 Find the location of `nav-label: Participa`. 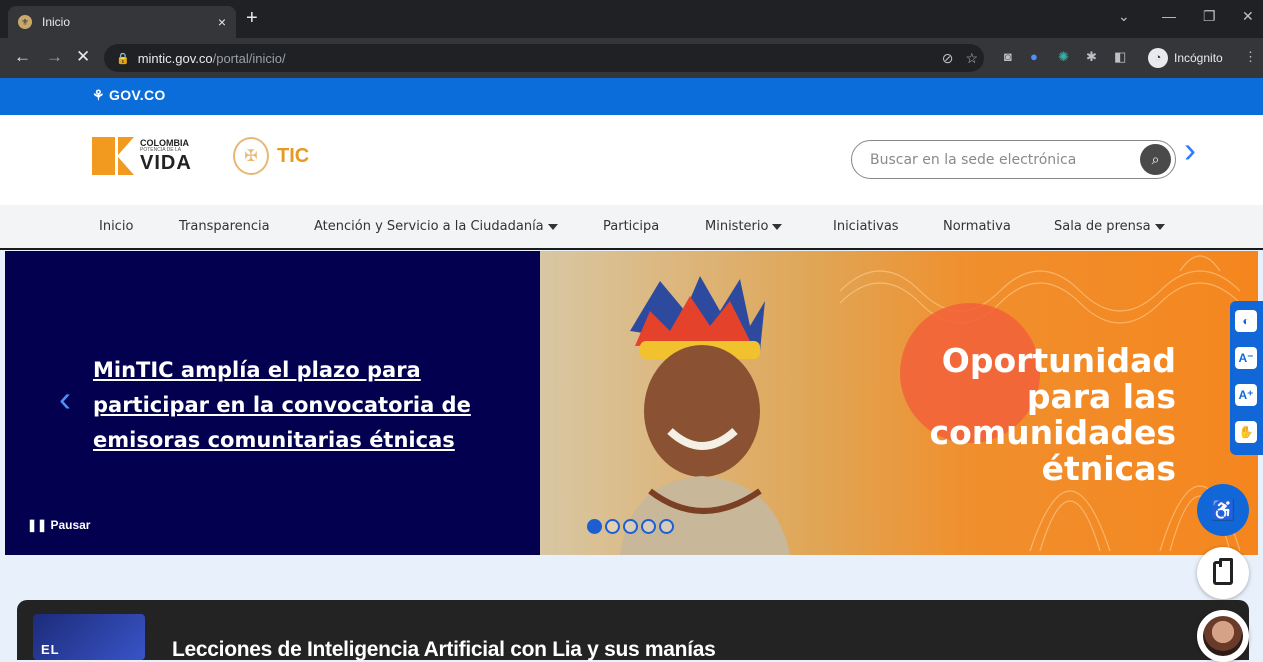

nav-label: Participa is located at coordinates (631, 226).